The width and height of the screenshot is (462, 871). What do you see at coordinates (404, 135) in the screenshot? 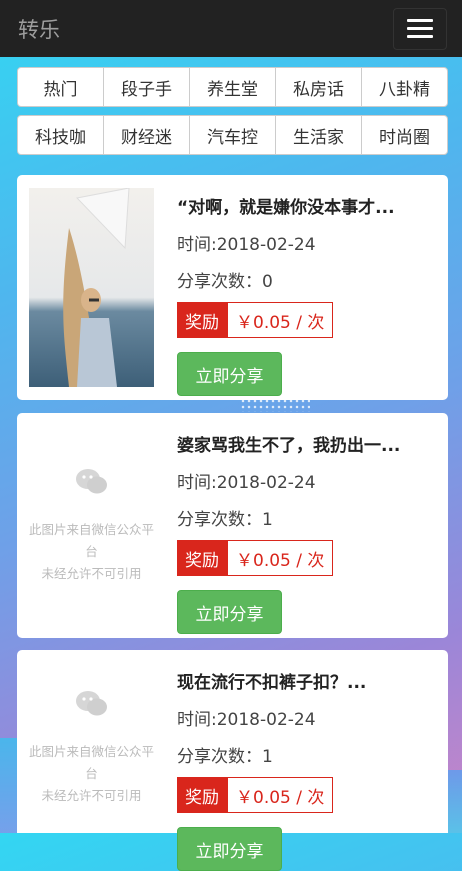
I see `category-fashion: 时尚圈` at bounding box center [404, 135].